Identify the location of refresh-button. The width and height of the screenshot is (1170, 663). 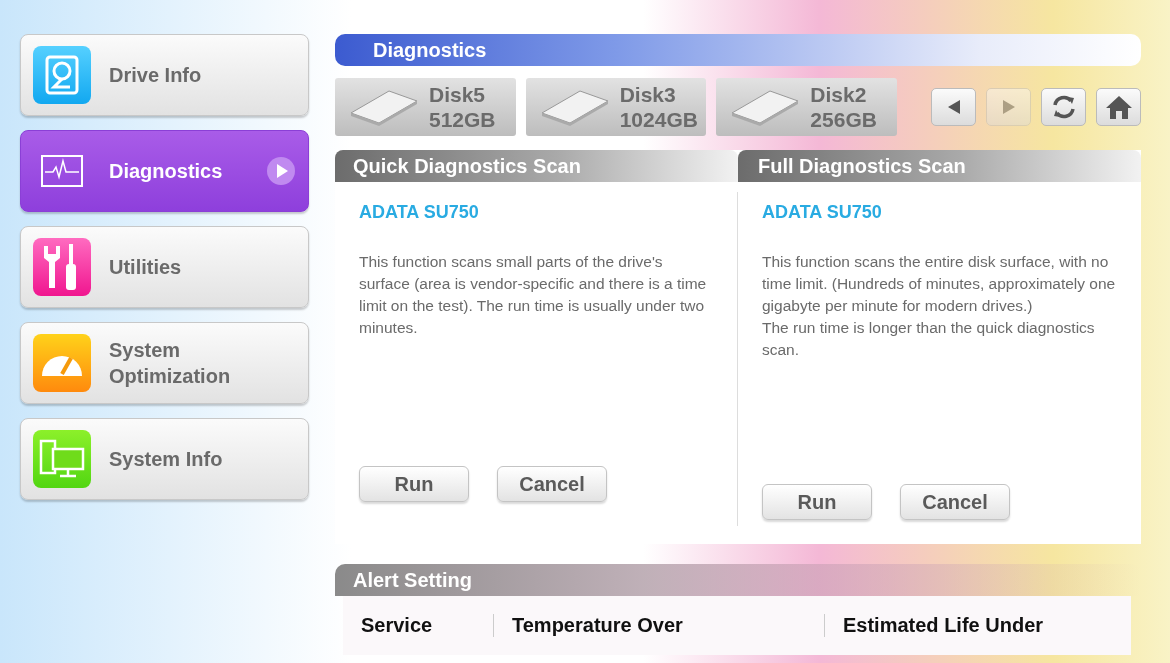
(1063, 107).